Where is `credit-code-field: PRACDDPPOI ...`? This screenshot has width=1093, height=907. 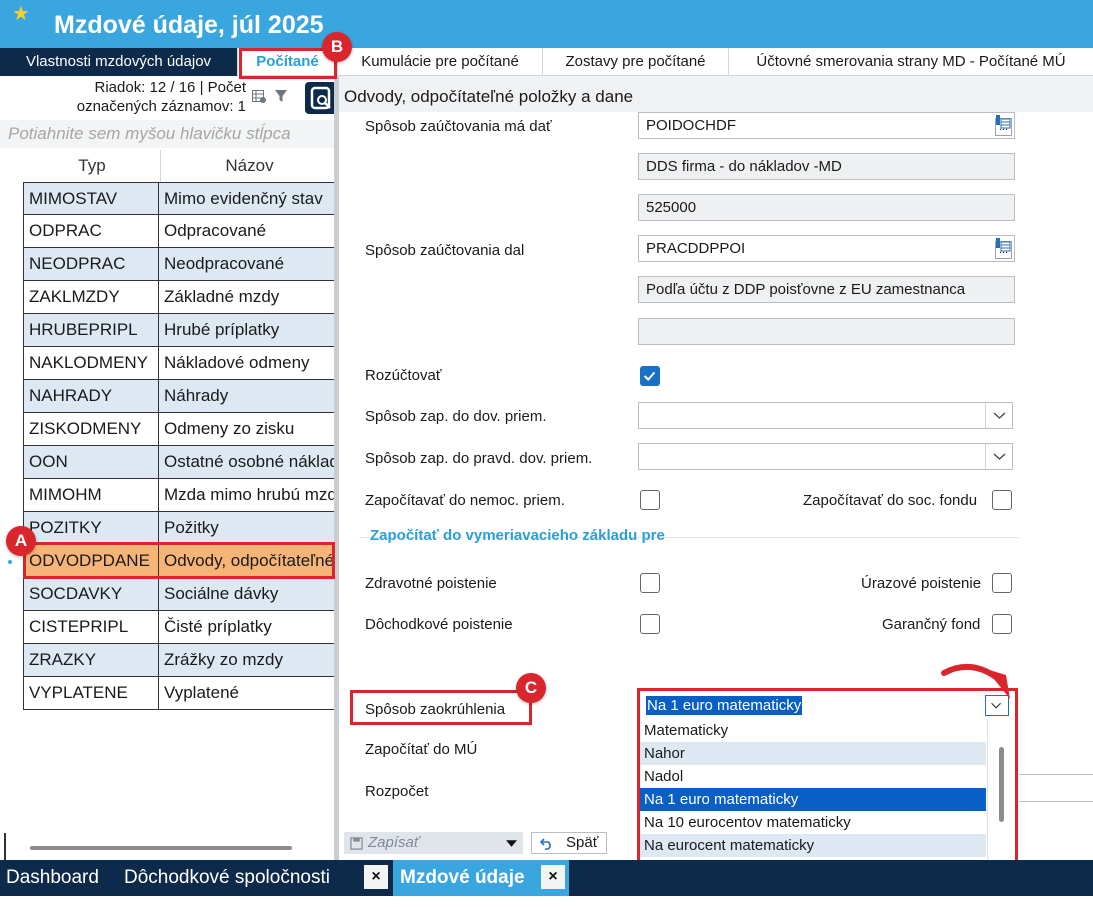
credit-code-field: PRACDDPPOI ... is located at coordinates (826, 248).